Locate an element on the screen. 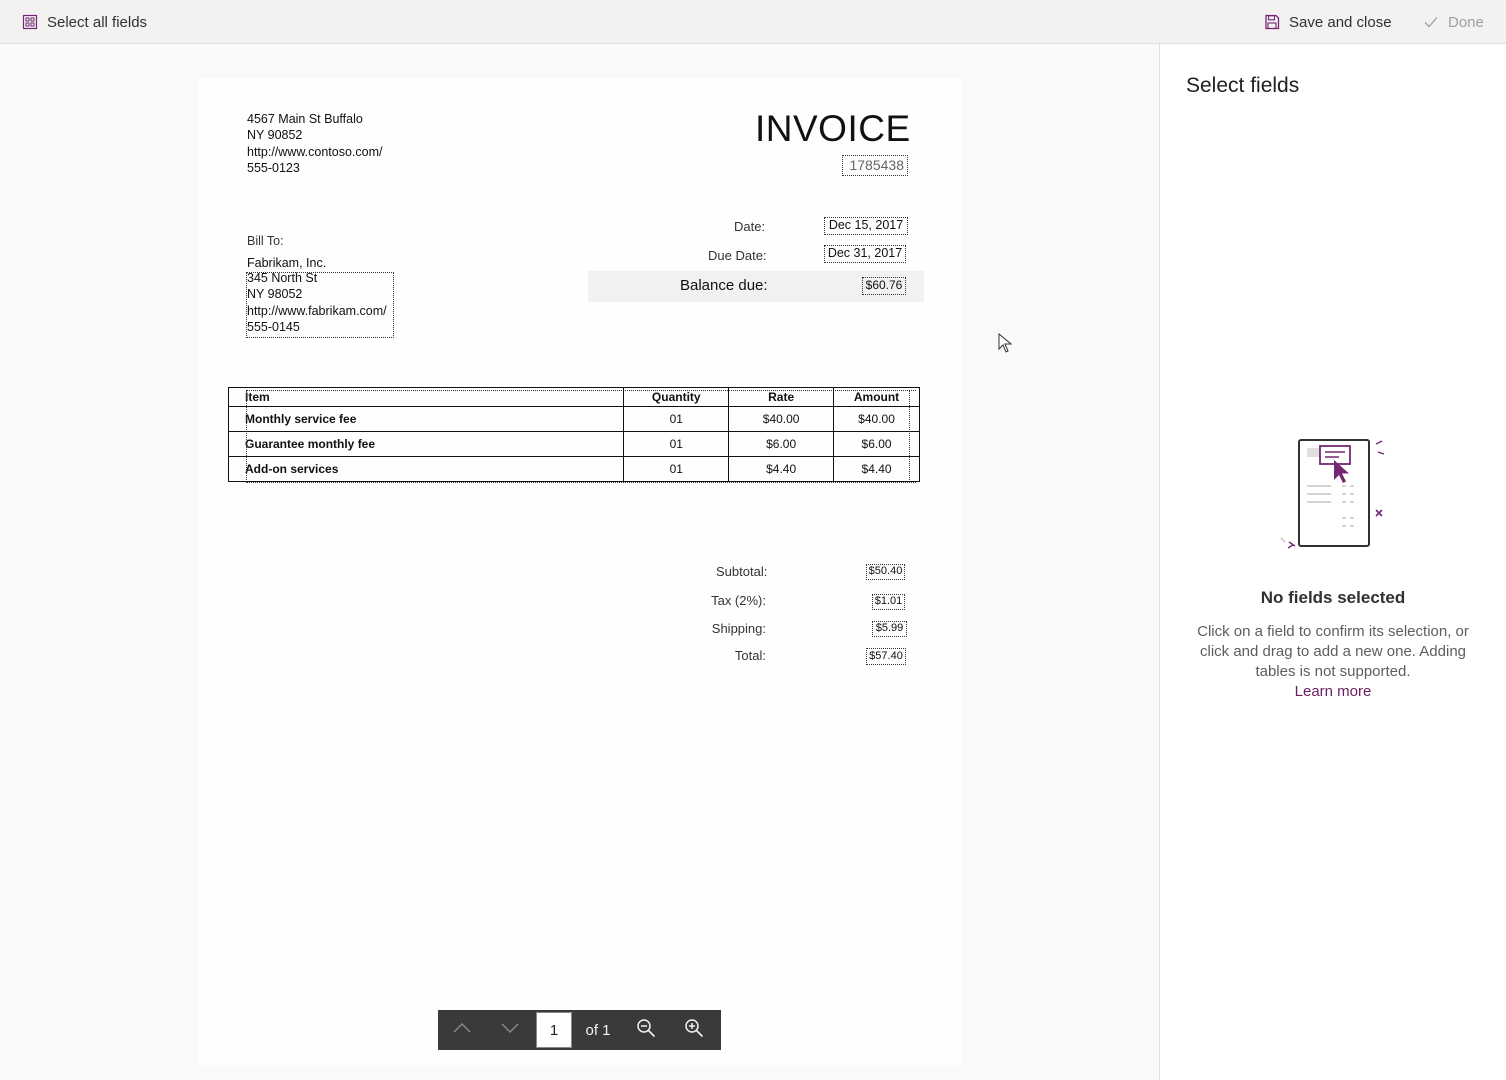 The width and height of the screenshot is (1506, 1080). tax-label: Tax (2%): is located at coordinates (738, 600).